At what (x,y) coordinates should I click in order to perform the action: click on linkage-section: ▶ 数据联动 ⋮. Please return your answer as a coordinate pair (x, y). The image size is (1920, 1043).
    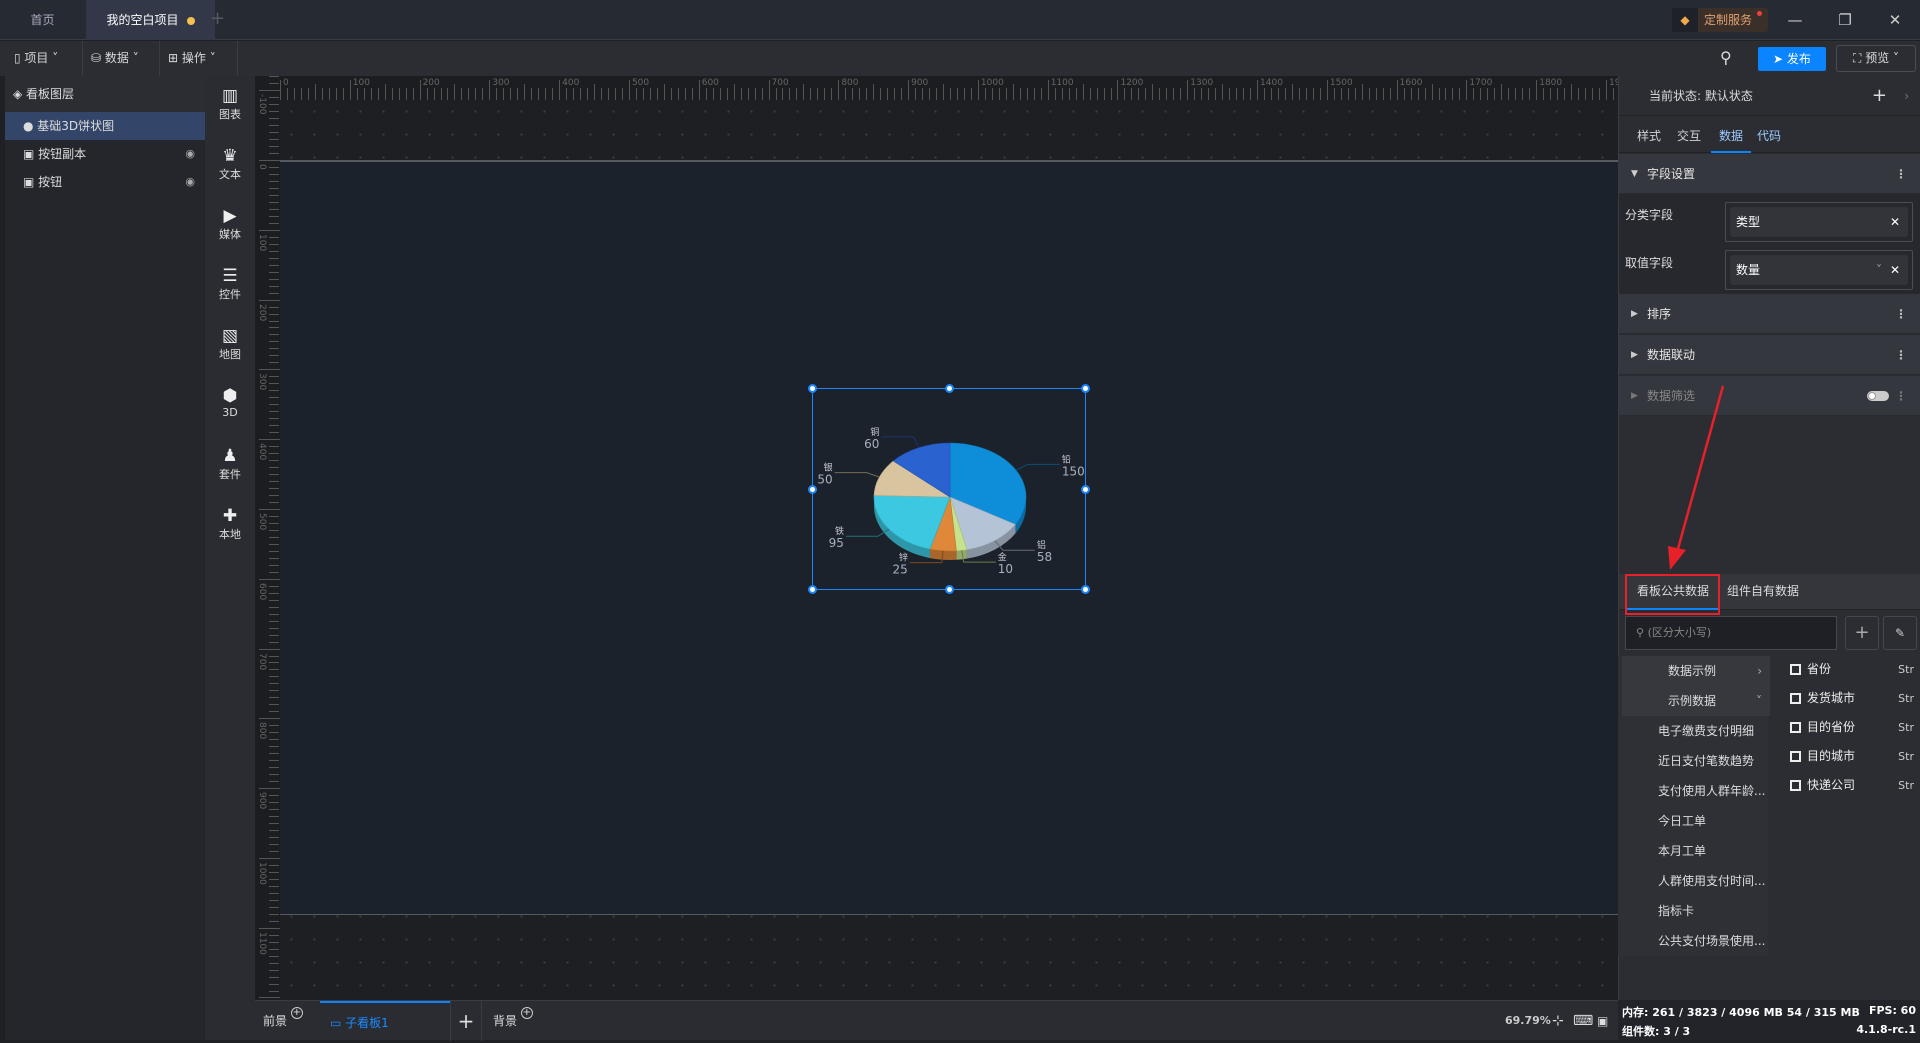
    Looking at the image, I should click on (1769, 355).